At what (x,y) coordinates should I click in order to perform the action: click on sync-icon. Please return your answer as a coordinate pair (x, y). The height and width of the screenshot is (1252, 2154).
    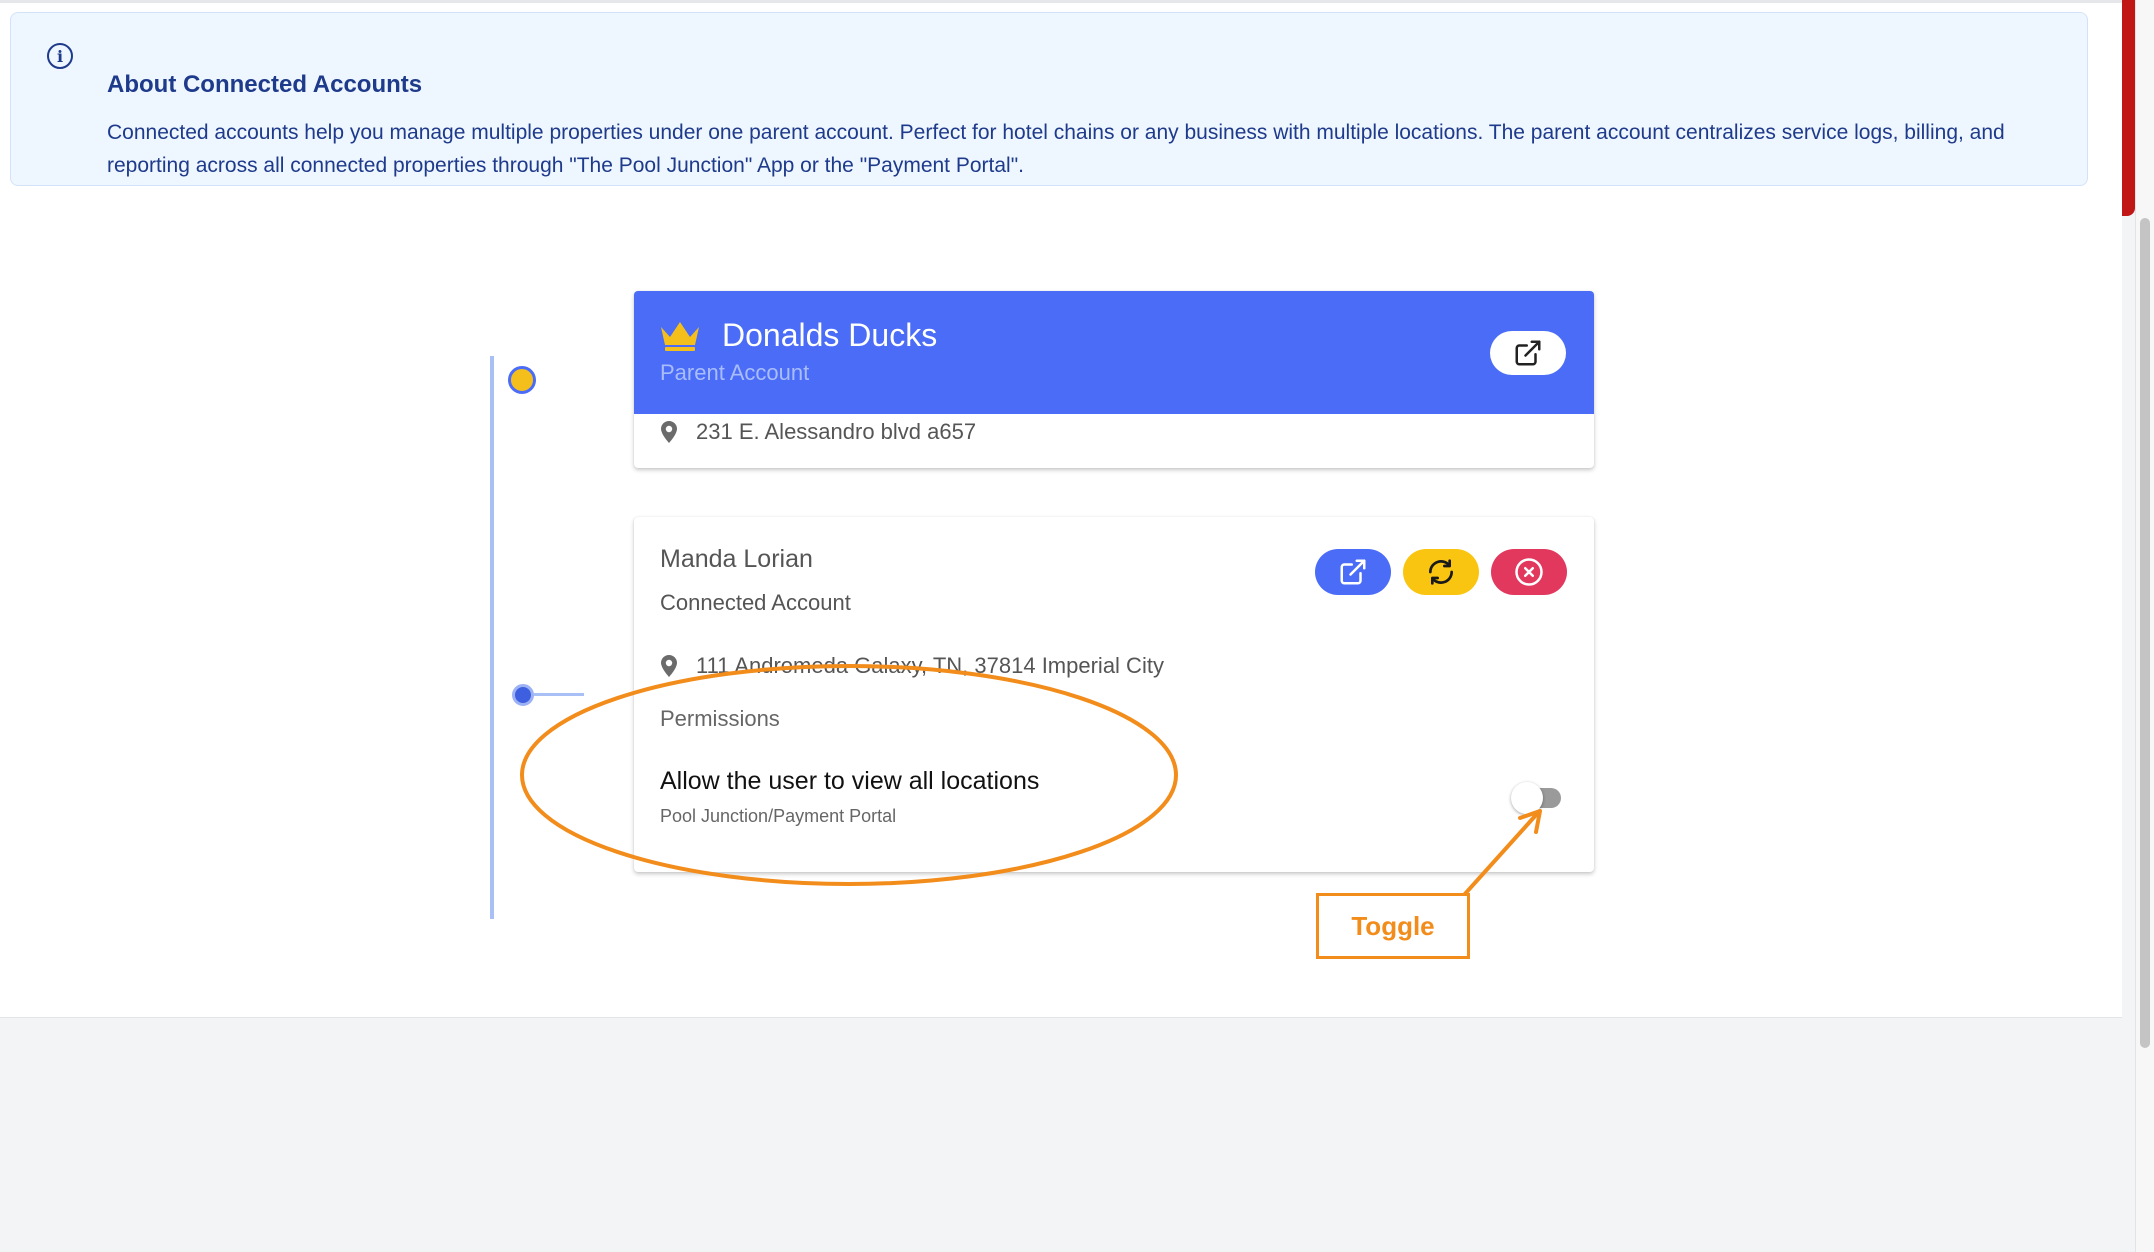
    Looking at the image, I should click on (1441, 572).